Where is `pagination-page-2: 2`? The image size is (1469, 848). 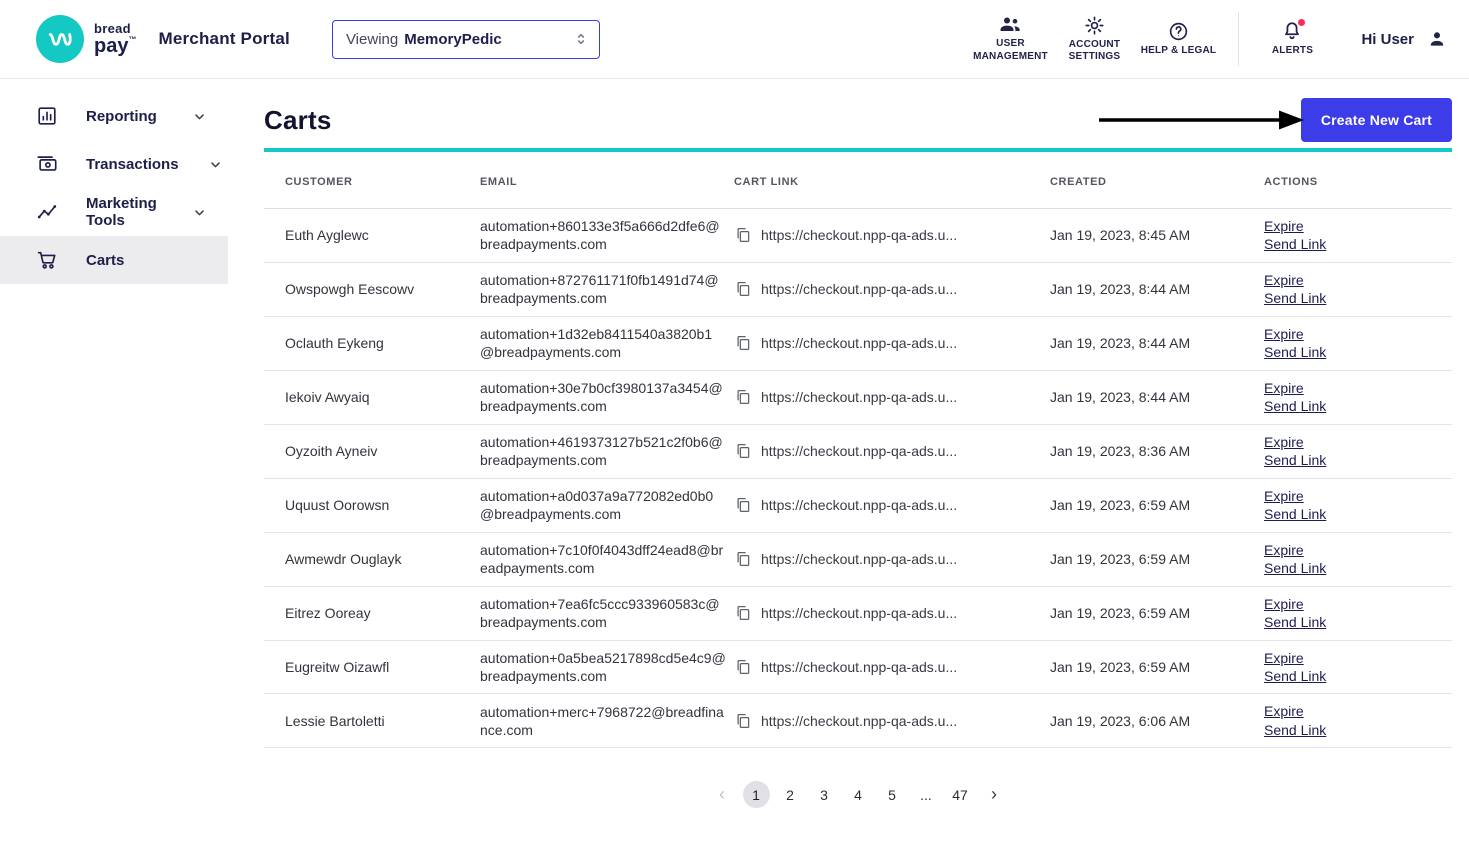
pagination-page-2: 2 is located at coordinates (790, 794).